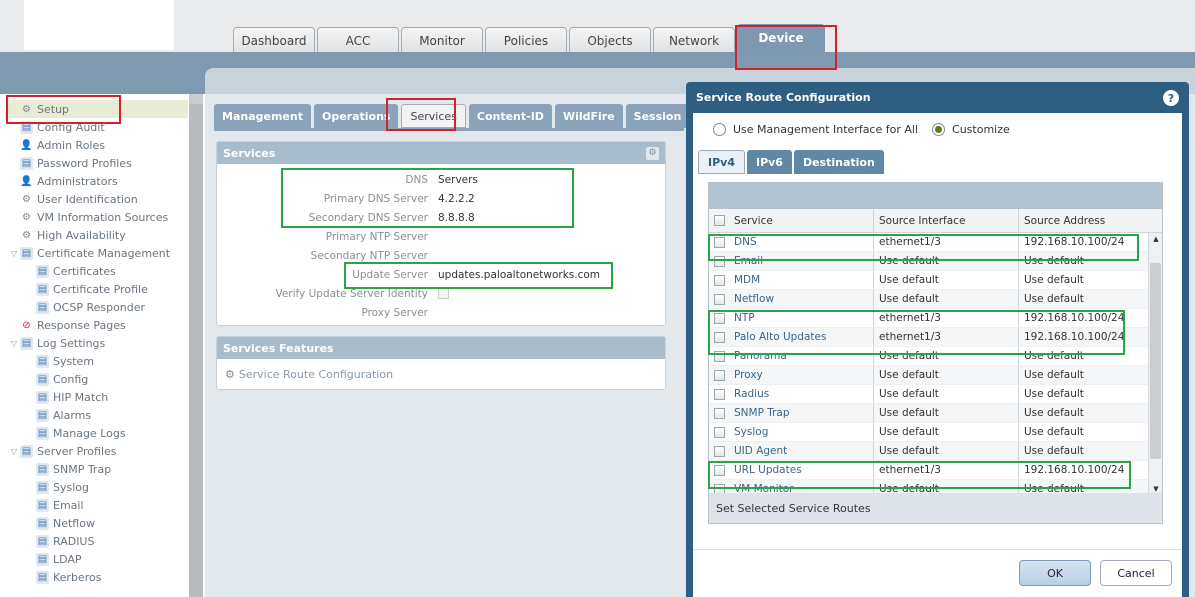 The height and width of the screenshot is (597, 1195). What do you see at coordinates (98, 397) in the screenshot?
I see `sidebar-item-hip-match: ▤ HIP Match` at bounding box center [98, 397].